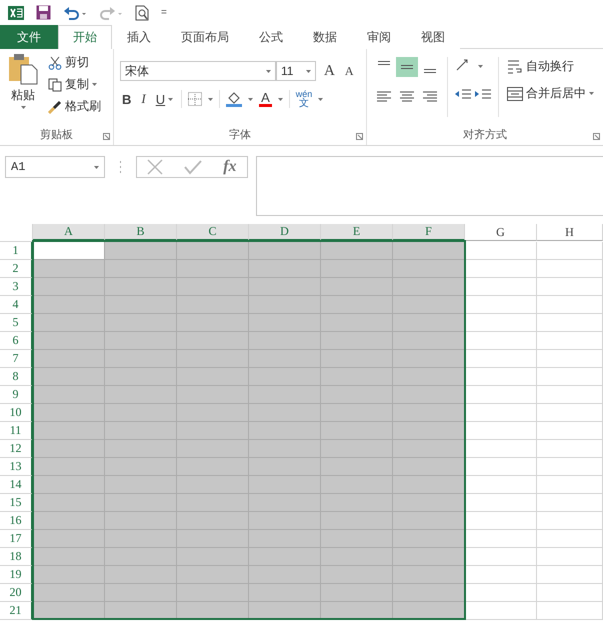  Describe the element at coordinates (16, 503) in the screenshot. I see `row-header: 15` at that location.